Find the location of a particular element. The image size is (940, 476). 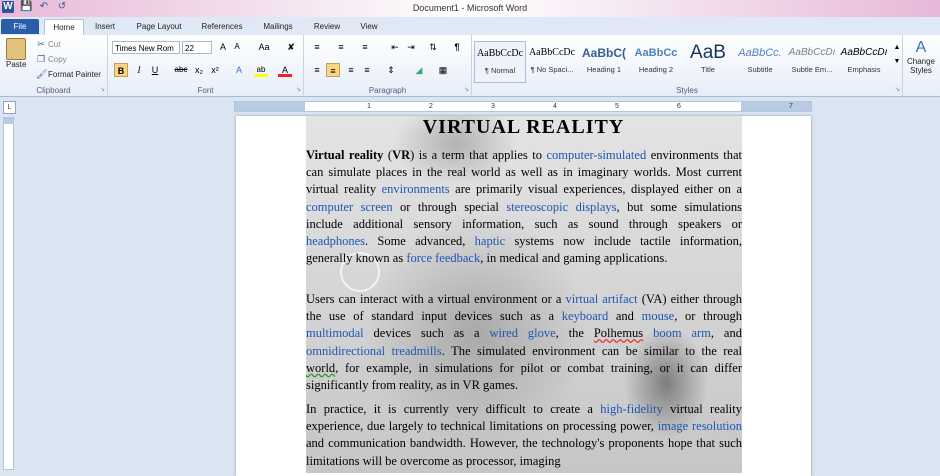

text-run: devices such as a is located at coordinates (426, 333).